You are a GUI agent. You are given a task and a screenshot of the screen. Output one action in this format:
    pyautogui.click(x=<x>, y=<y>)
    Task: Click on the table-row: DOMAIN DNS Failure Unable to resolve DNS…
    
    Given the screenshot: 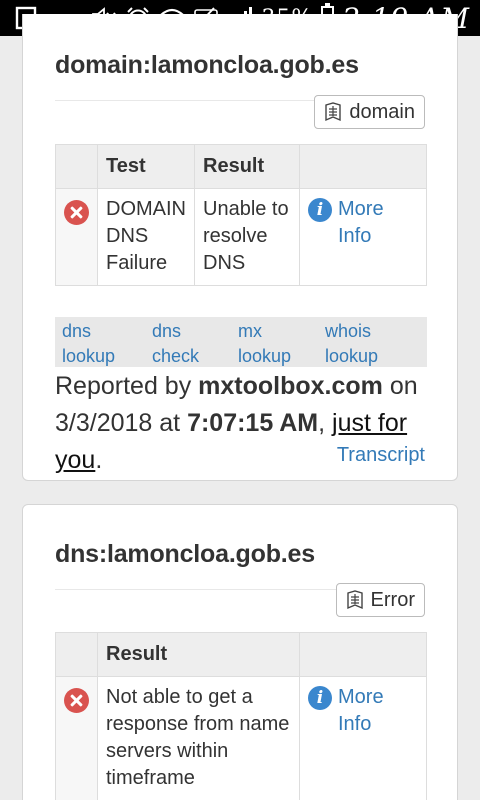 What is the action you would take?
    pyautogui.click(x=241, y=237)
    